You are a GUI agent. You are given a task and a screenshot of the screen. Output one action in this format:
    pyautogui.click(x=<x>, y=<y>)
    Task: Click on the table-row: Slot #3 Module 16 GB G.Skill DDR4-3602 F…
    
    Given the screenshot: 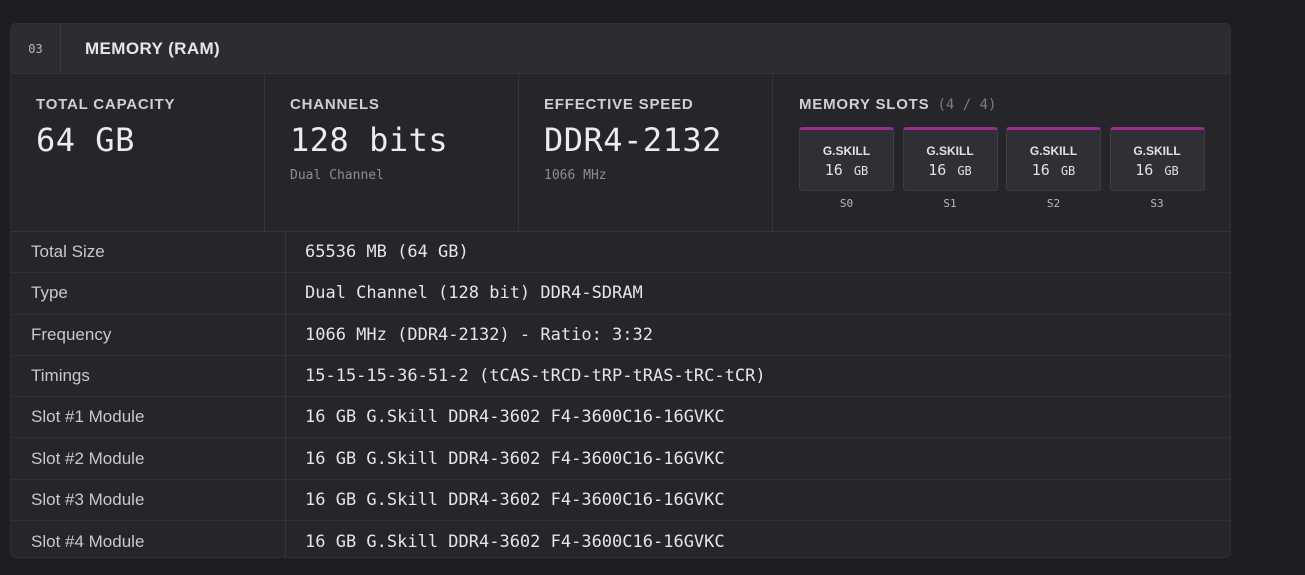 What is the action you would take?
    pyautogui.click(x=620, y=500)
    